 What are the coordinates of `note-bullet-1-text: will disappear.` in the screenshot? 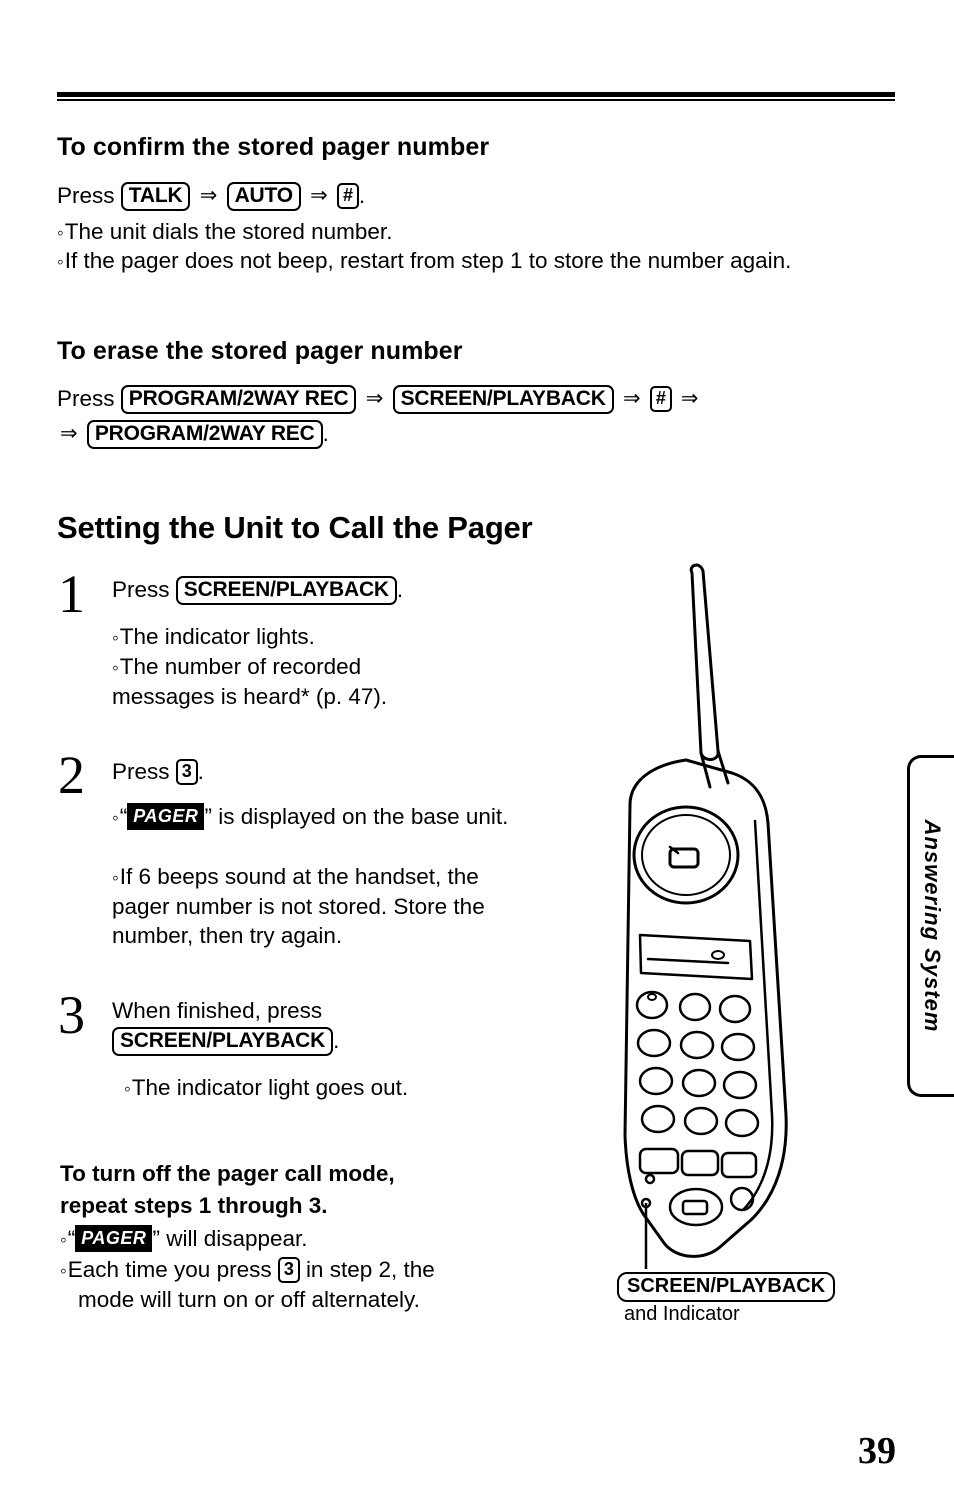 It's located at (237, 1238).